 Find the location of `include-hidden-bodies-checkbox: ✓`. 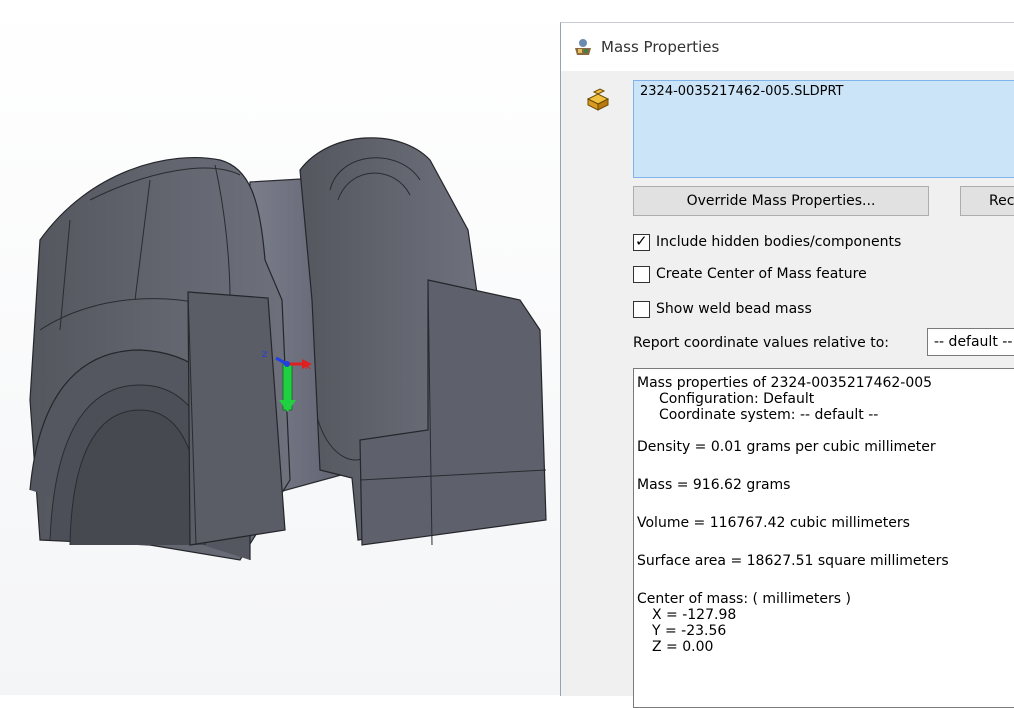

include-hidden-bodies-checkbox: ✓ is located at coordinates (641, 241).